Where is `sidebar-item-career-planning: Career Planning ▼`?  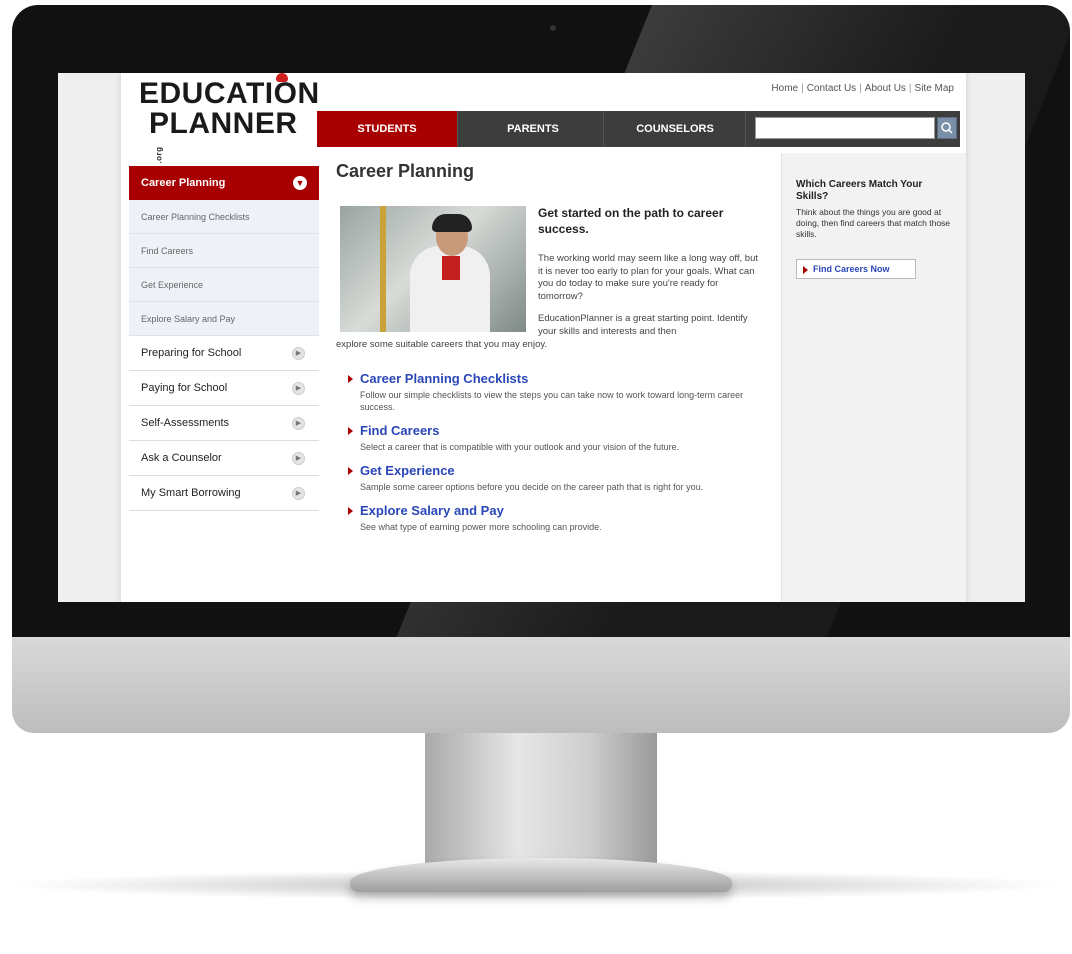 sidebar-item-career-planning: Career Planning ▼ is located at coordinates (224, 183).